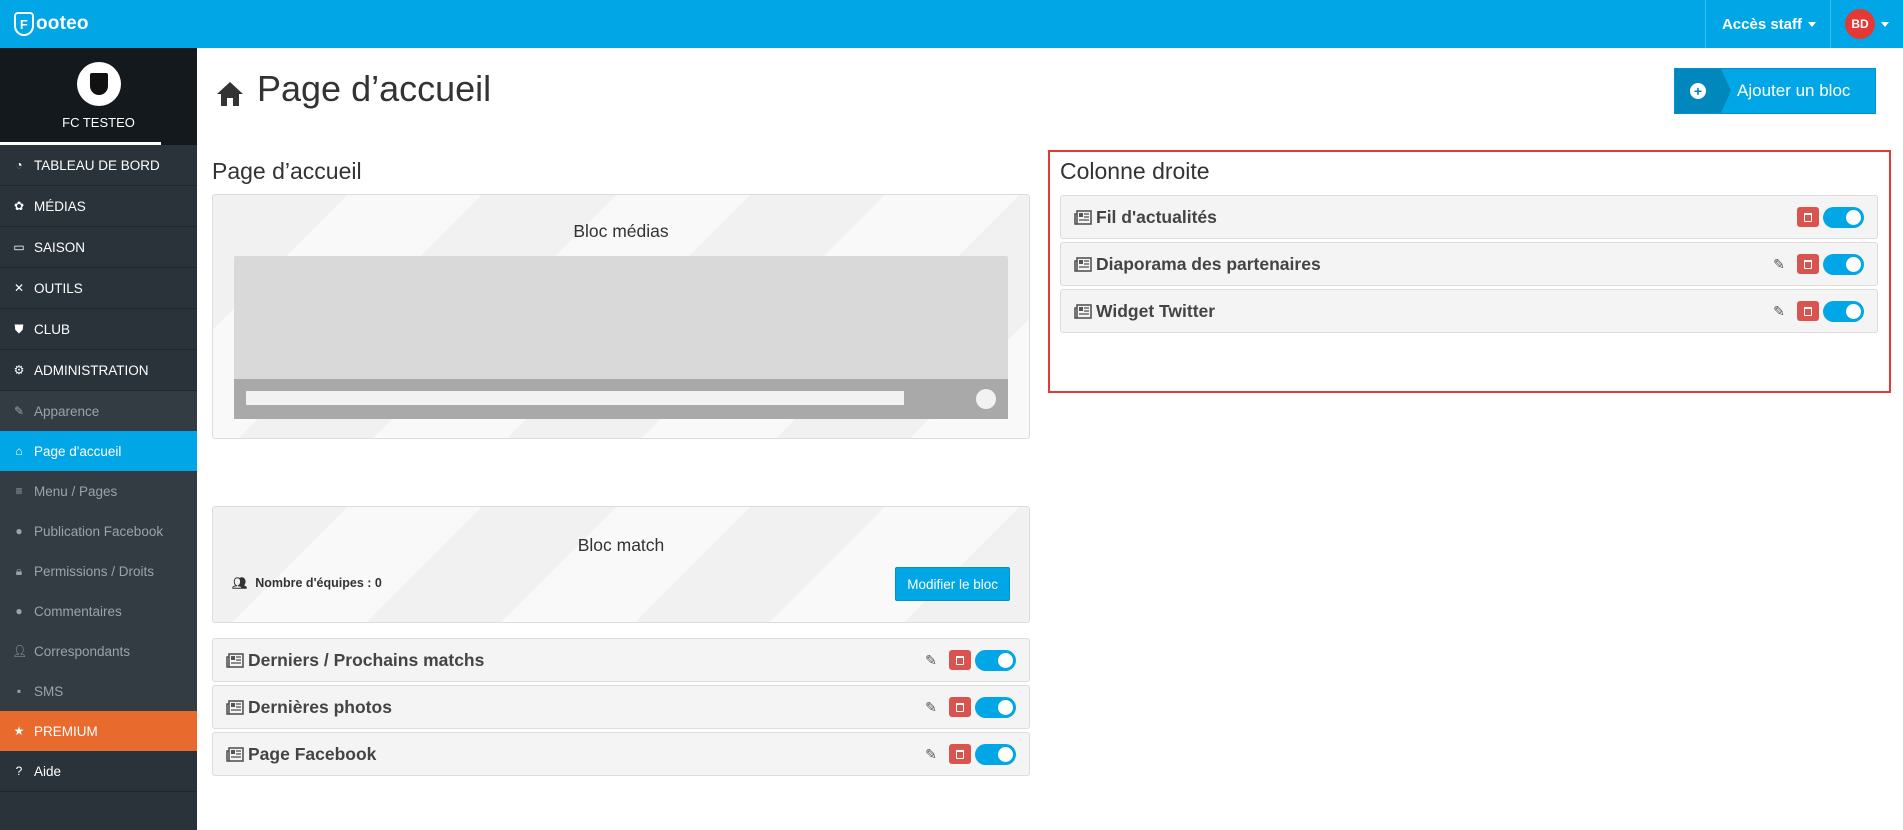 Image resolution: width=1903 pixels, height=830 pixels. What do you see at coordinates (98, 771) in the screenshot?
I see `sidebar-item-aide: ? Aide` at bounding box center [98, 771].